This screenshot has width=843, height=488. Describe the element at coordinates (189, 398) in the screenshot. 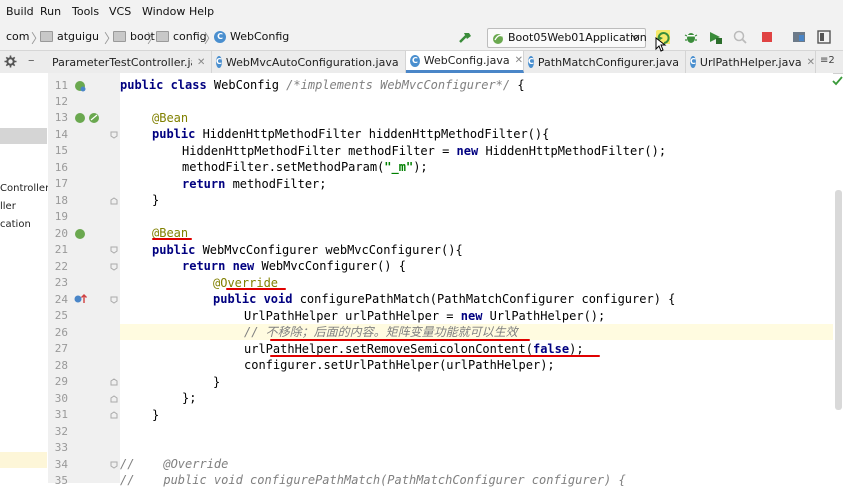

I see `code-text: };` at that location.